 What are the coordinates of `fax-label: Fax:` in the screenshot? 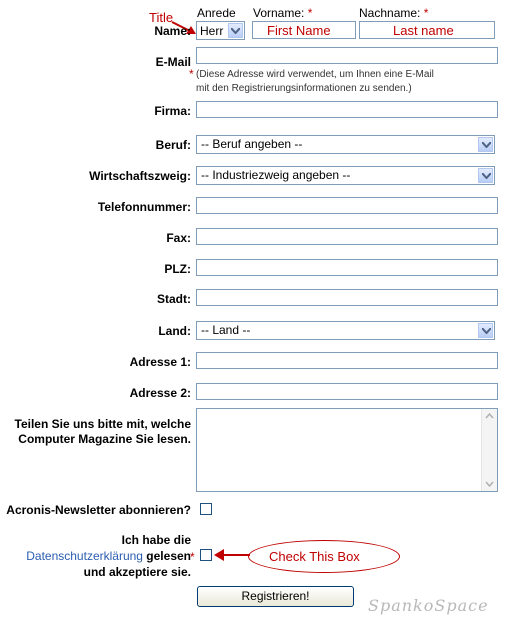 It's located at (178, 238).